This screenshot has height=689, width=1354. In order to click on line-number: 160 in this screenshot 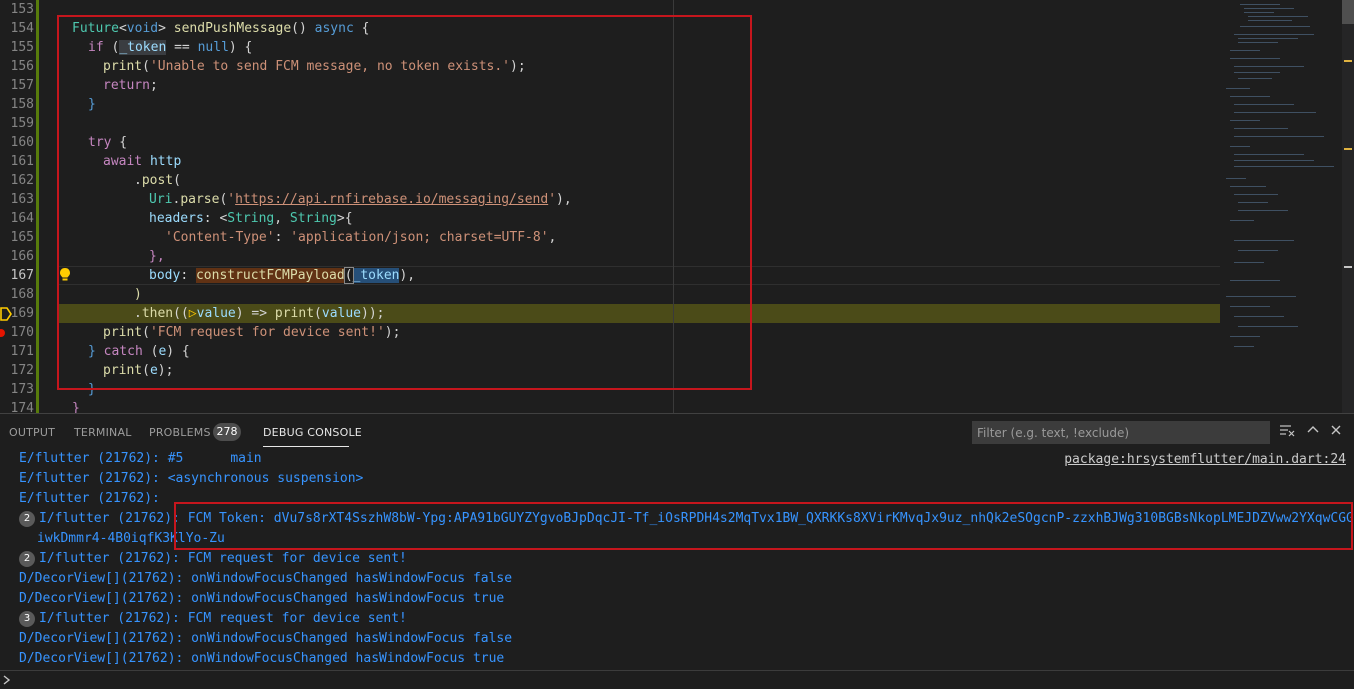, I will do `click(22, 142)`.